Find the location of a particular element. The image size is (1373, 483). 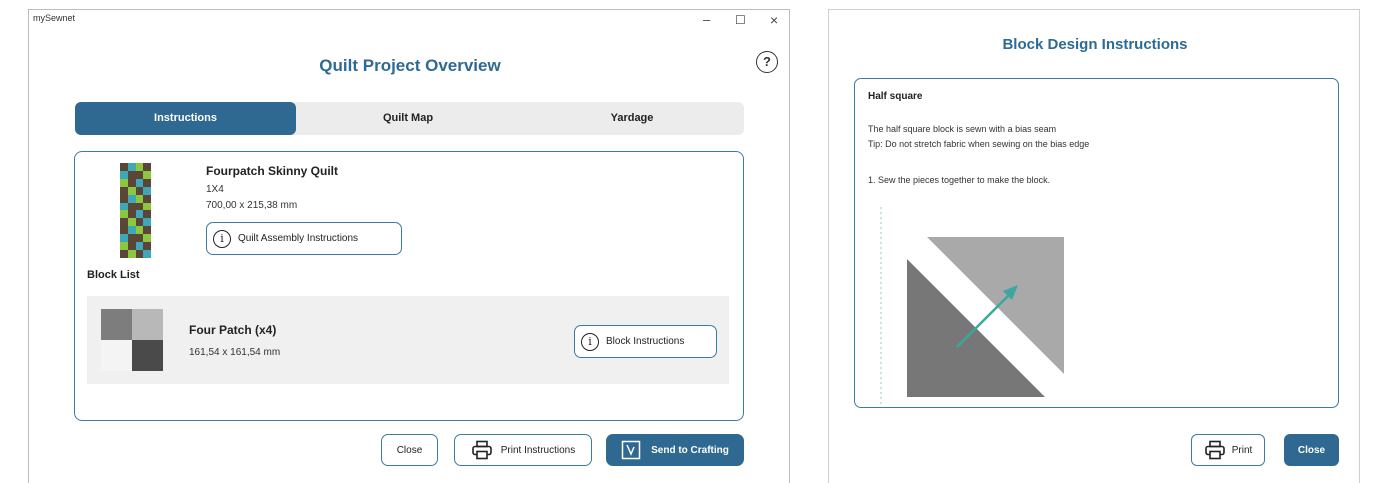

print-instructions-button: Print Instructions is located at coordinates (523, 450).